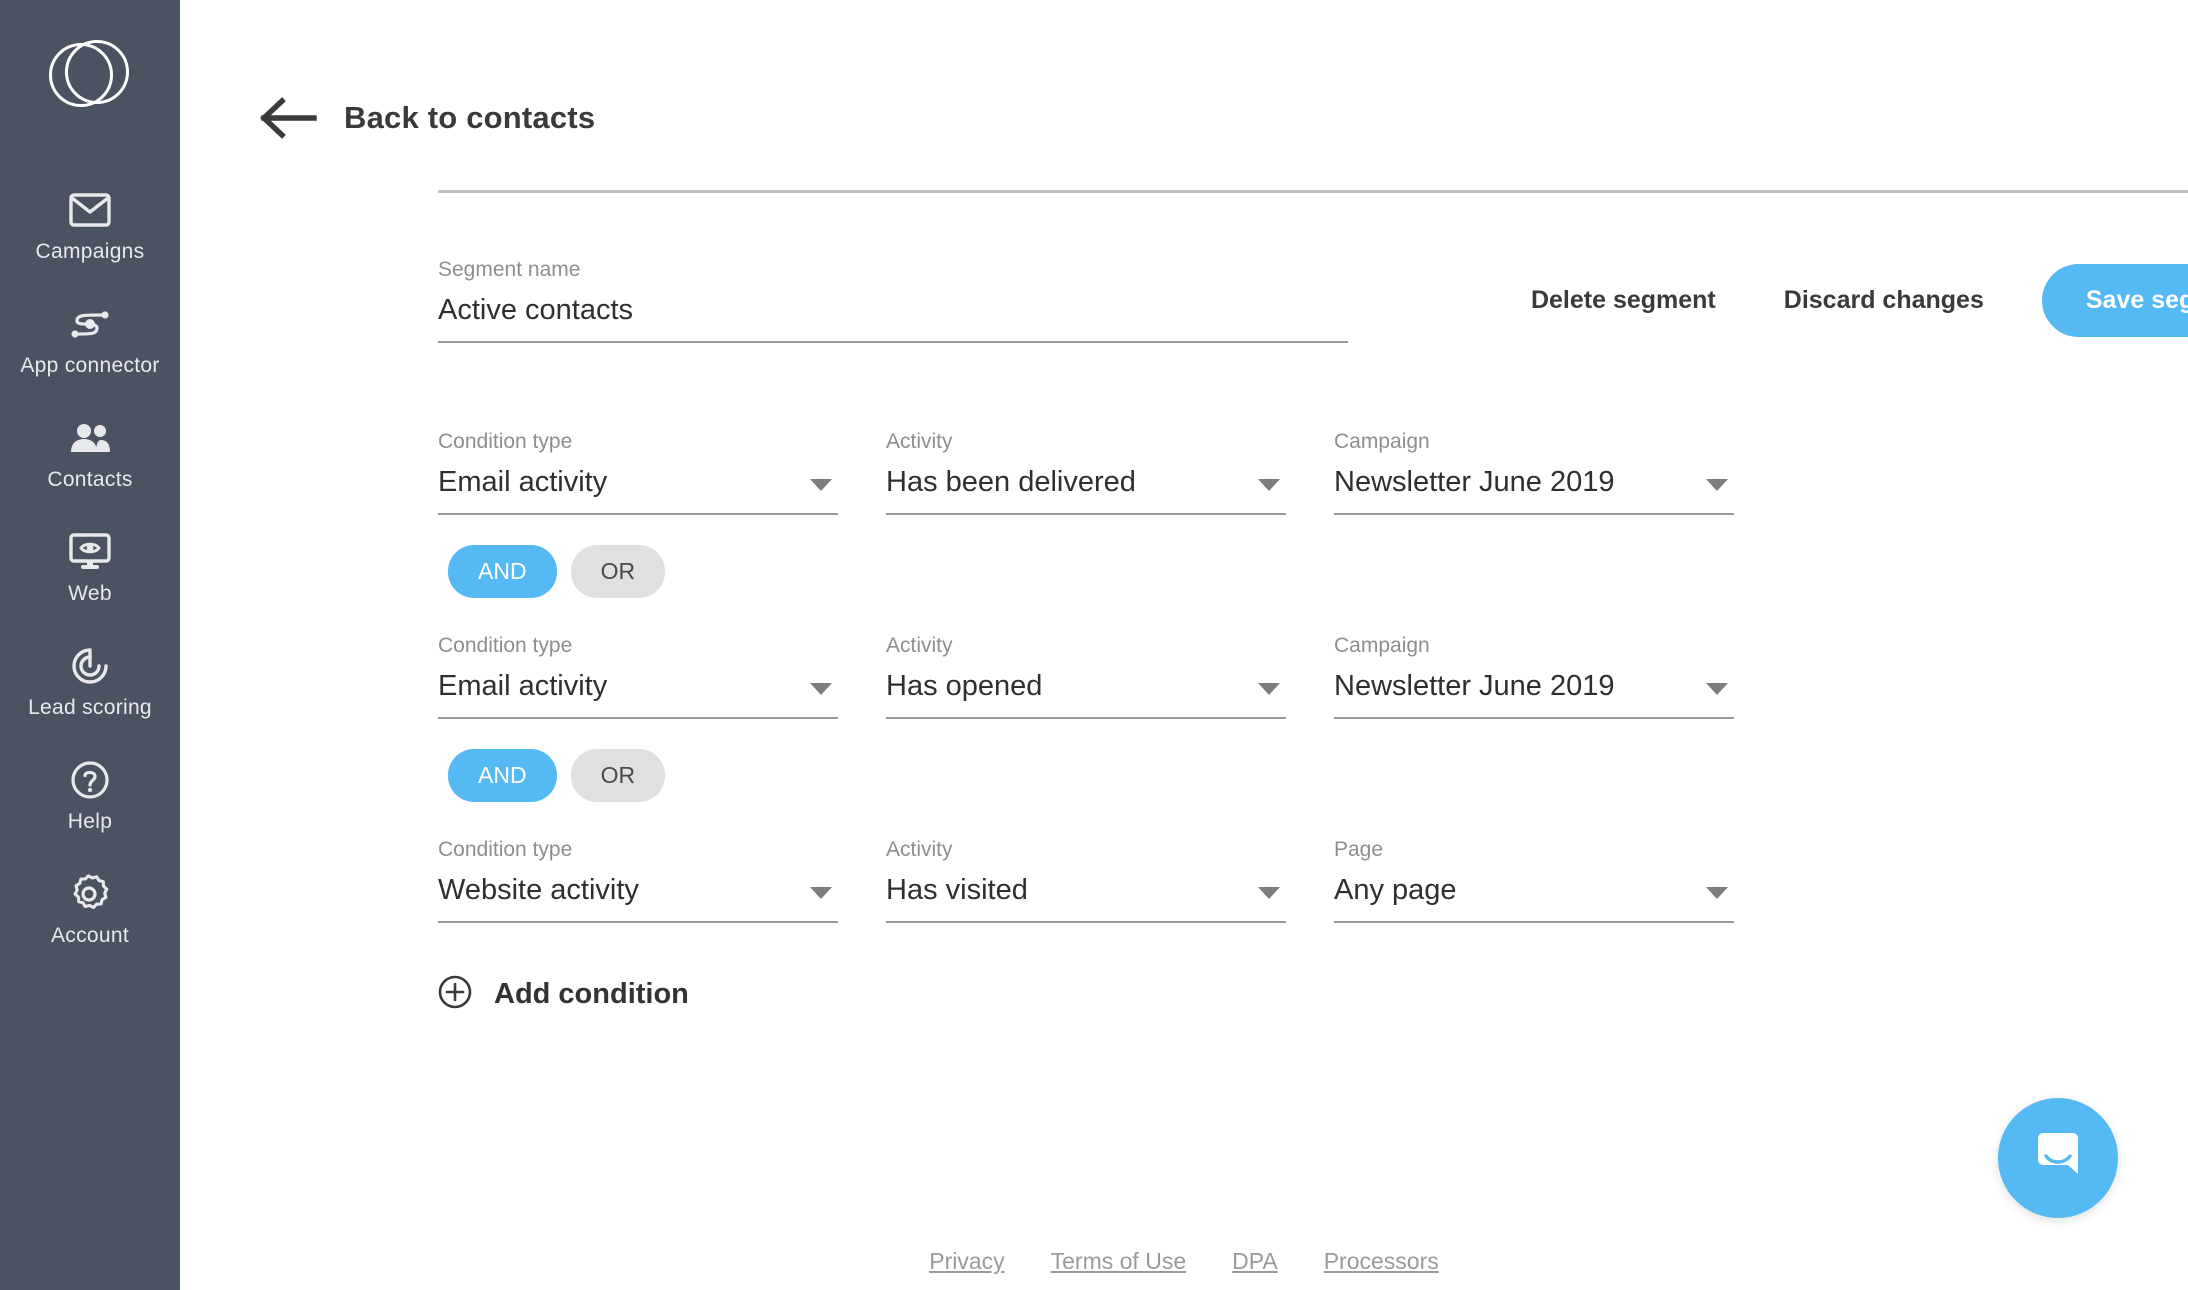  Describe the element at coordinates (1255, 1261) in the screenshot. I see `footer-link-dpa: DPA` at that location.